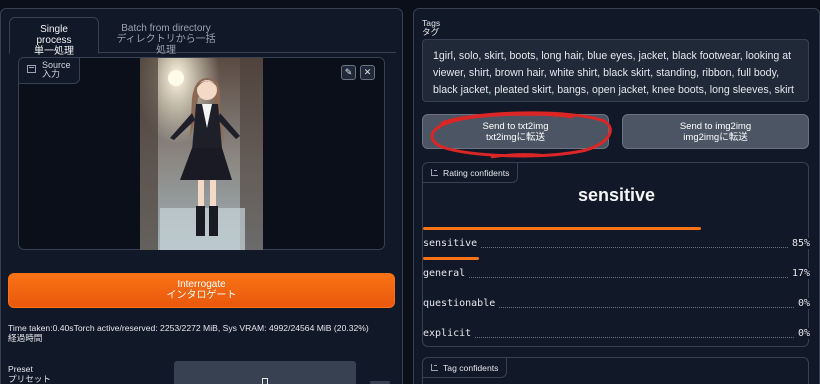 This screenshot has width=820, height=384. I want to click on pencil-icon: ✎, so click(348, 72).